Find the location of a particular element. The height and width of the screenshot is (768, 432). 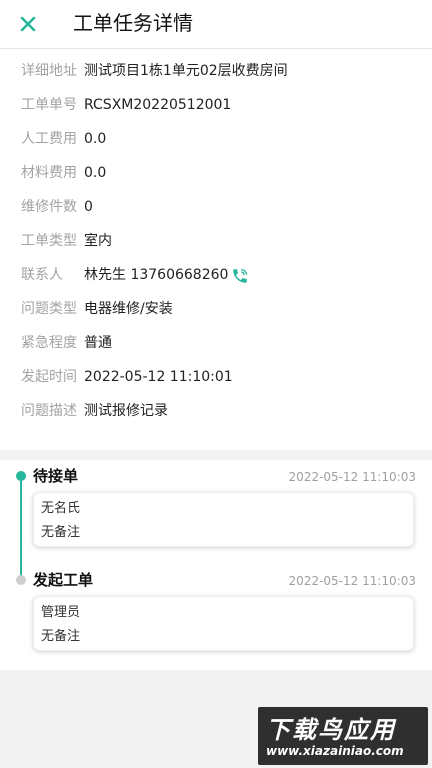

detail-row-order-type: 工单类型 室内 is located at coordinates (66, 241).